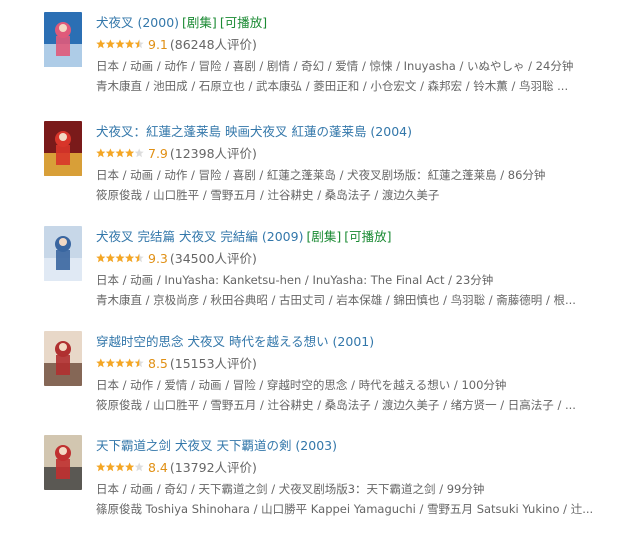 Image resolution: width=631 pixels, height=535 pixels. I want to click on movie-title-link: 犬夜叉 (2000), so click(137, 22).